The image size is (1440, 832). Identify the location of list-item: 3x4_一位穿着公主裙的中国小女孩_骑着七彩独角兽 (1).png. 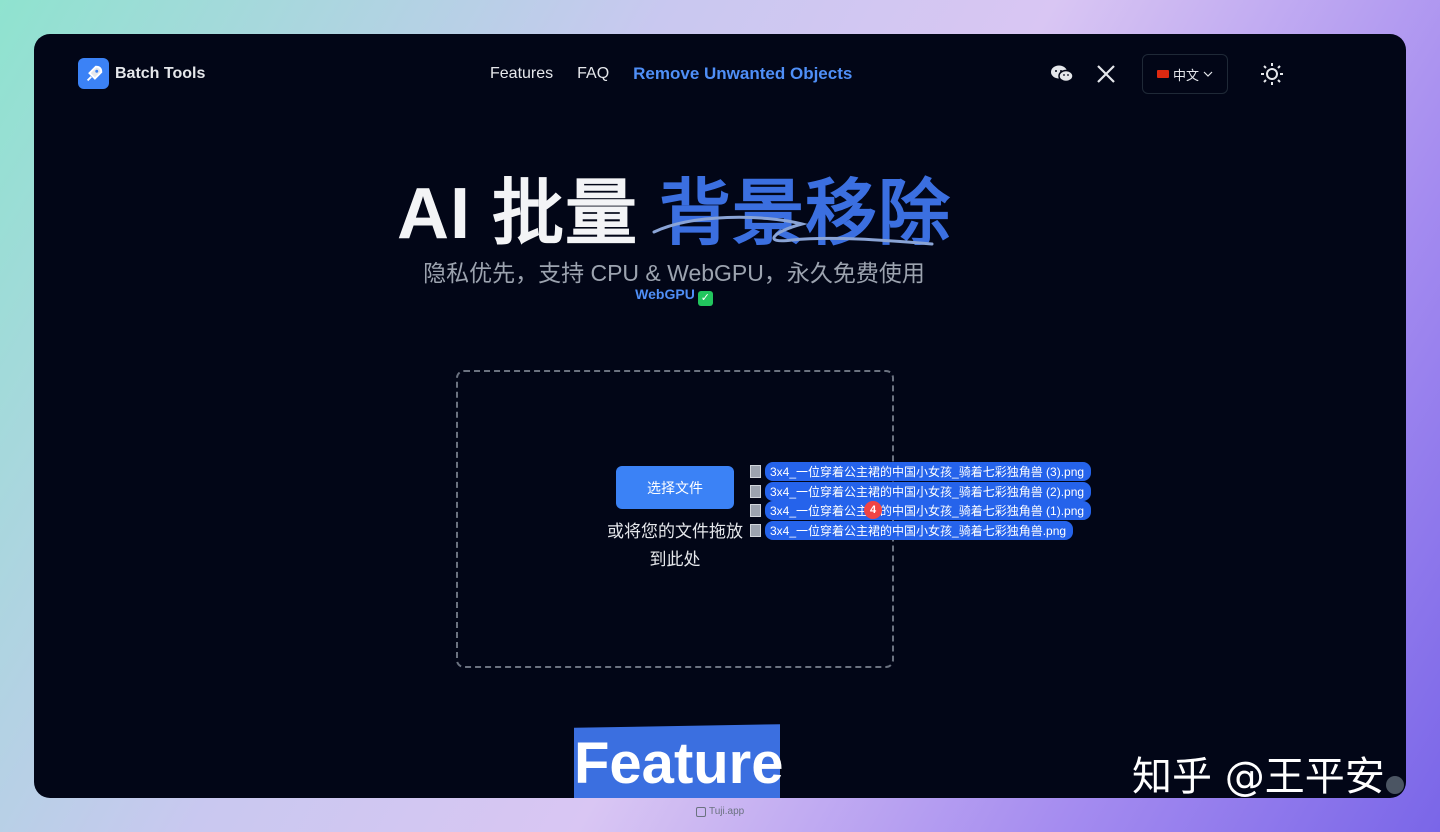
(921, 511).